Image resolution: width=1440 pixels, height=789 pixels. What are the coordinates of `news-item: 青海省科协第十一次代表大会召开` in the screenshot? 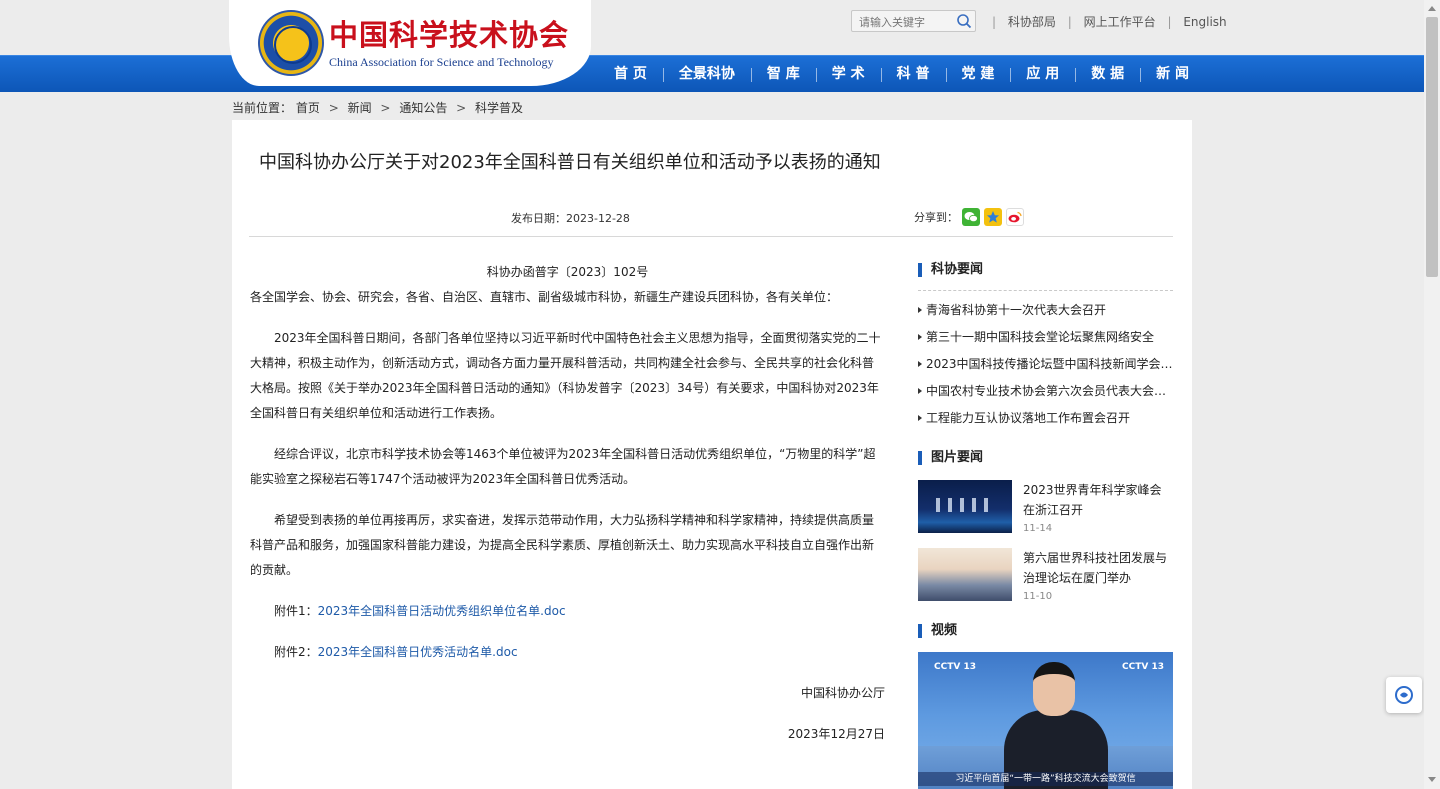 It's located at (1045, 310).